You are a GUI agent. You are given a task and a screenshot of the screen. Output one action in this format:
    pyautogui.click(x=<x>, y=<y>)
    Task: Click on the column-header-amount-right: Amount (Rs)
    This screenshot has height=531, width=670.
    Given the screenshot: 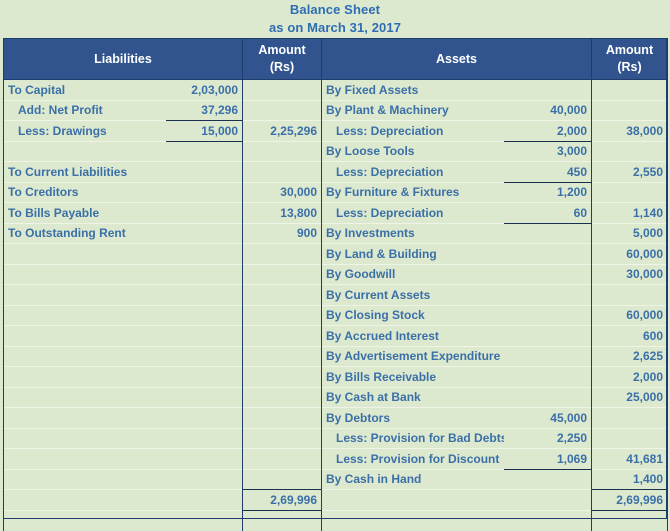 What is the action you would take?
    pyautogui.click(x=629, y=59)
    